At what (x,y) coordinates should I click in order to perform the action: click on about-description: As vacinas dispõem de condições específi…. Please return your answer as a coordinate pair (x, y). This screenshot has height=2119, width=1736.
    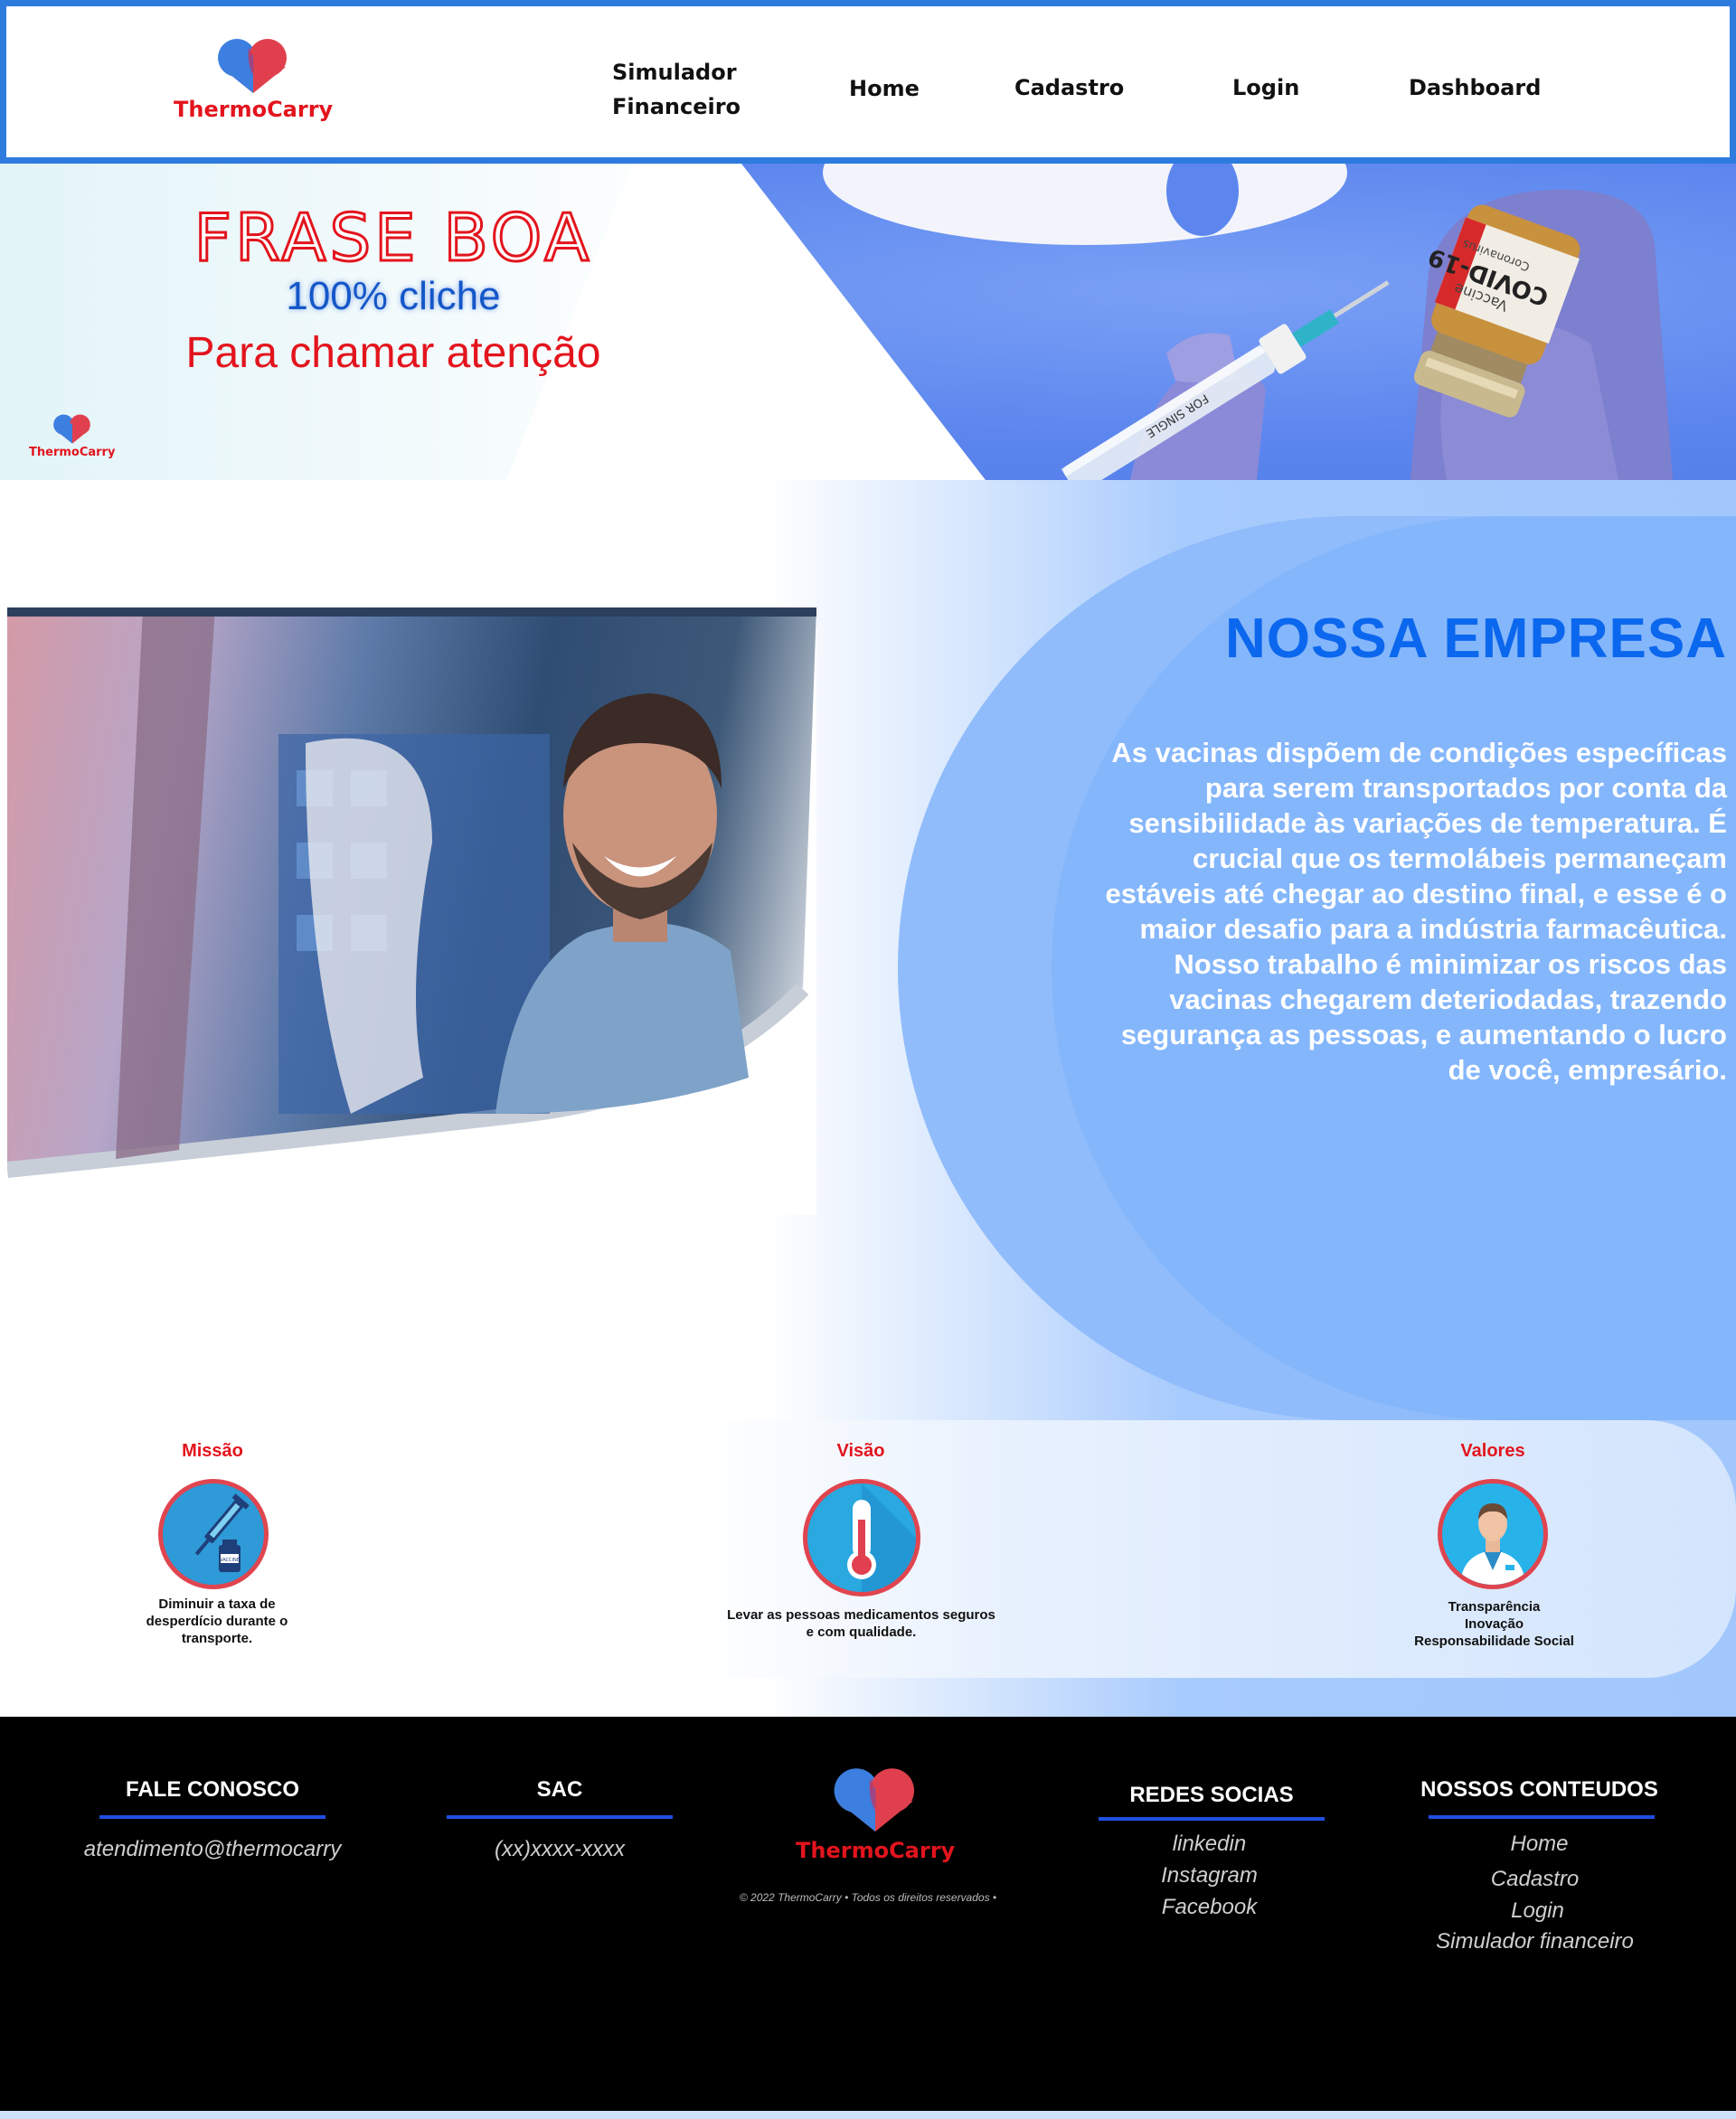
    Looking at the image, I should click on (1416, 912).